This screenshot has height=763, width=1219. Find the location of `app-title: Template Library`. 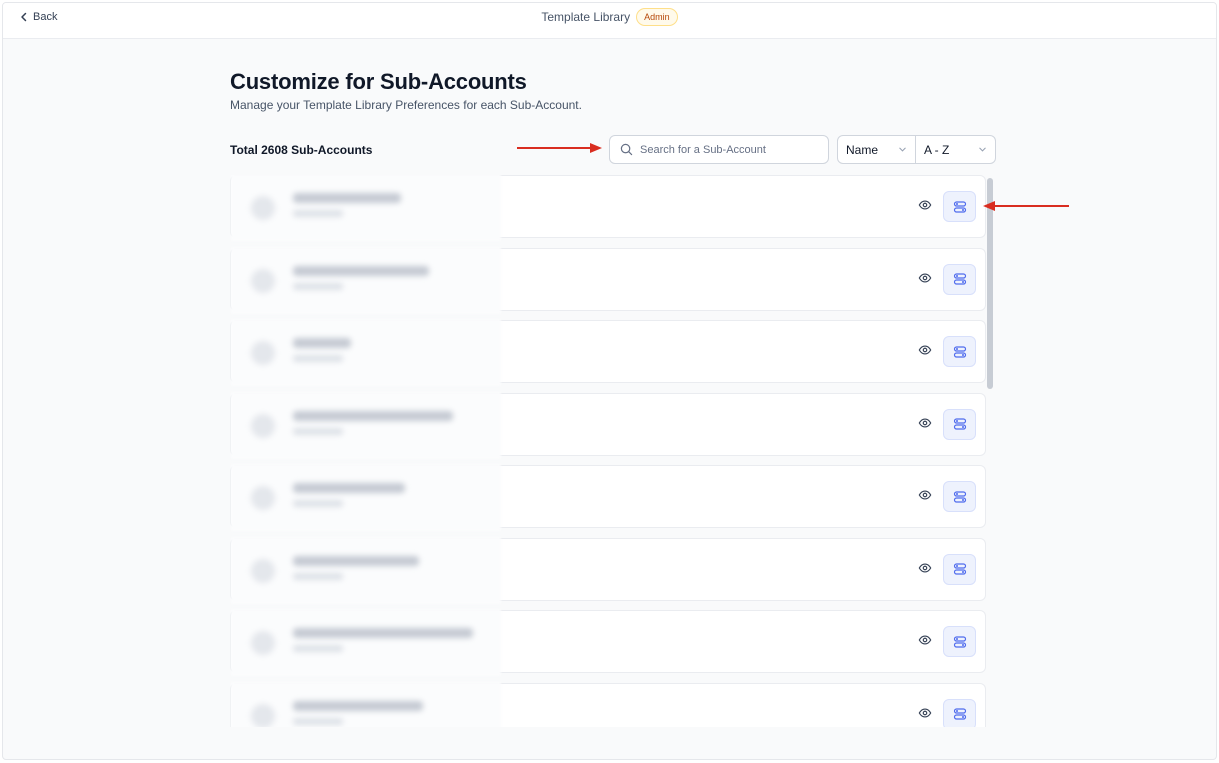

app-title: Template Library is located at coordinates (586, 17).